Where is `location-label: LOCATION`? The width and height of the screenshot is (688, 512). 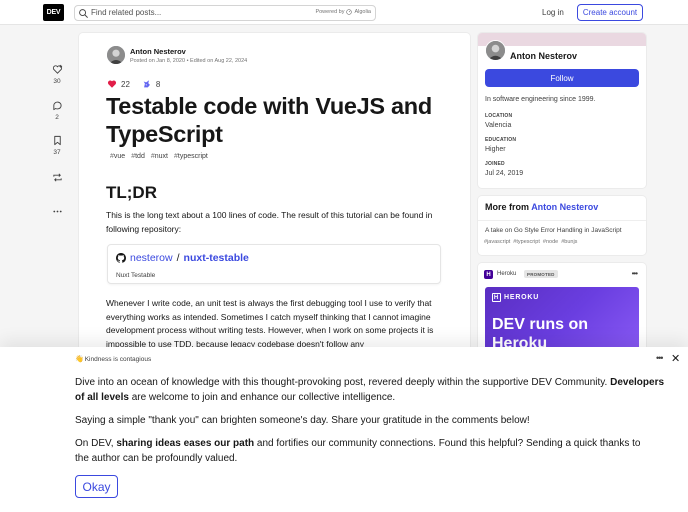 location-label: LOCATION is located at coordinates (499, 116).